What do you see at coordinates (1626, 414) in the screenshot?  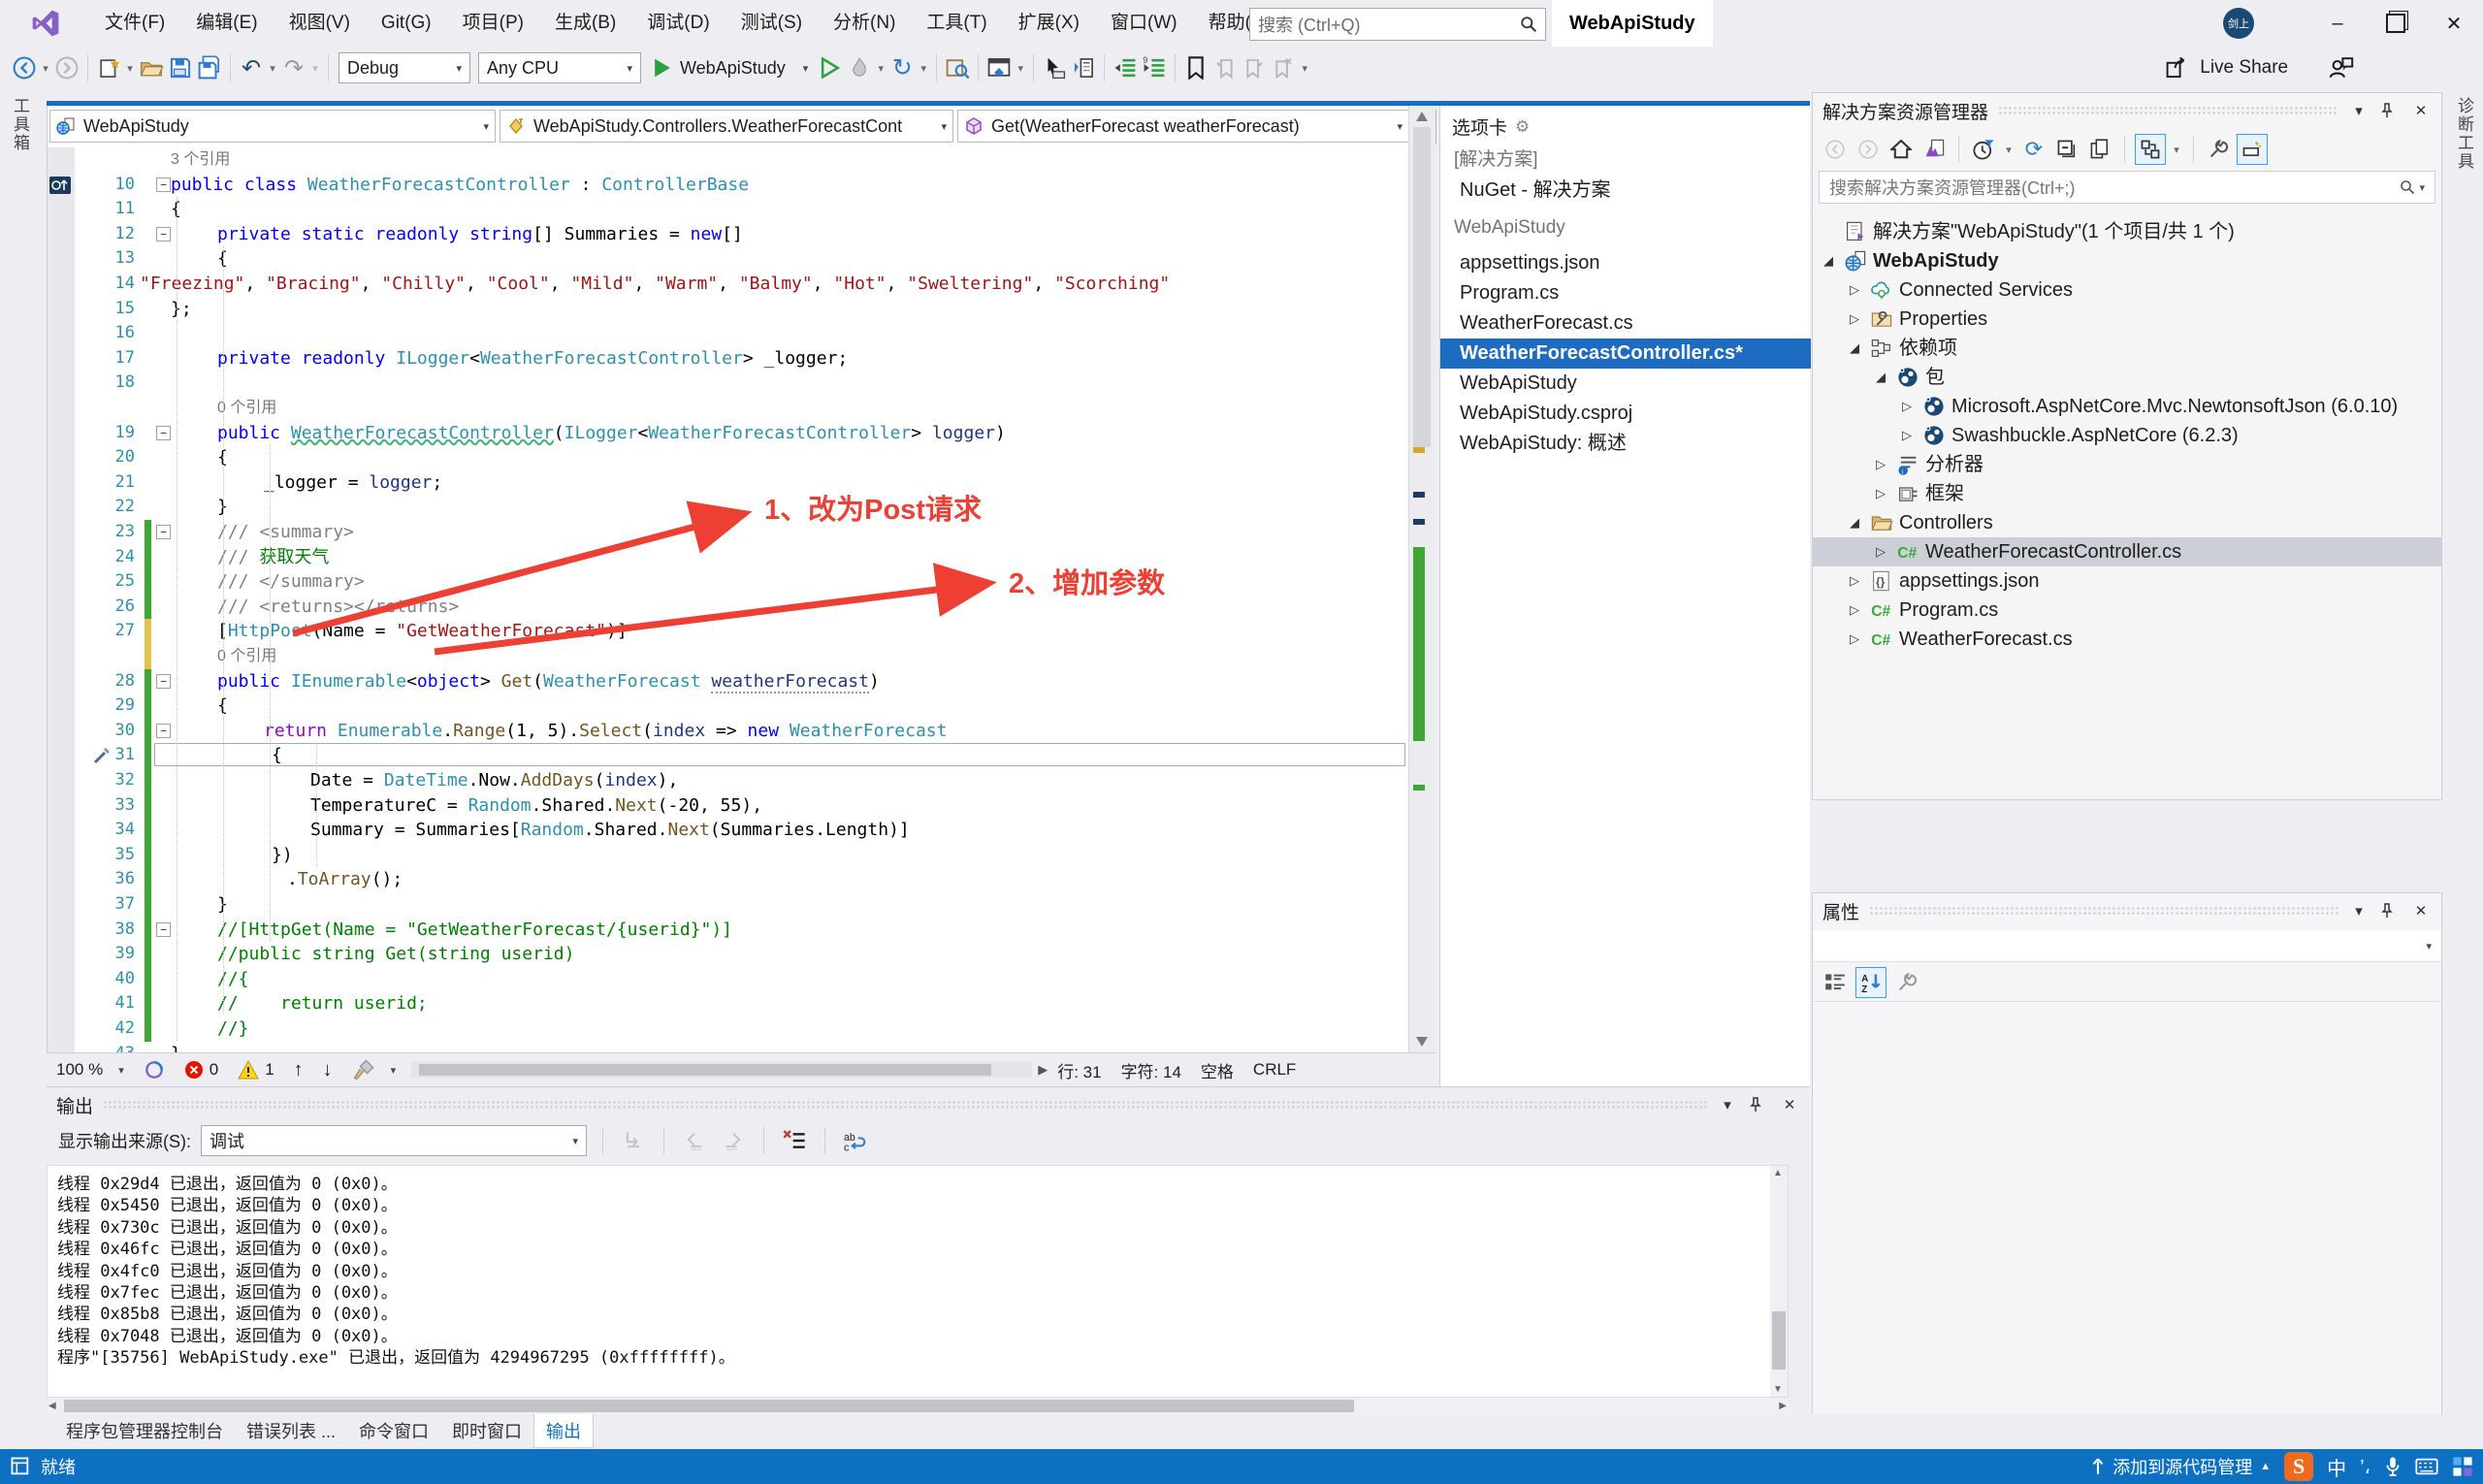 I see `open-document-tab: WebApiStudy.csproj` at bounding box center [1626, 414].